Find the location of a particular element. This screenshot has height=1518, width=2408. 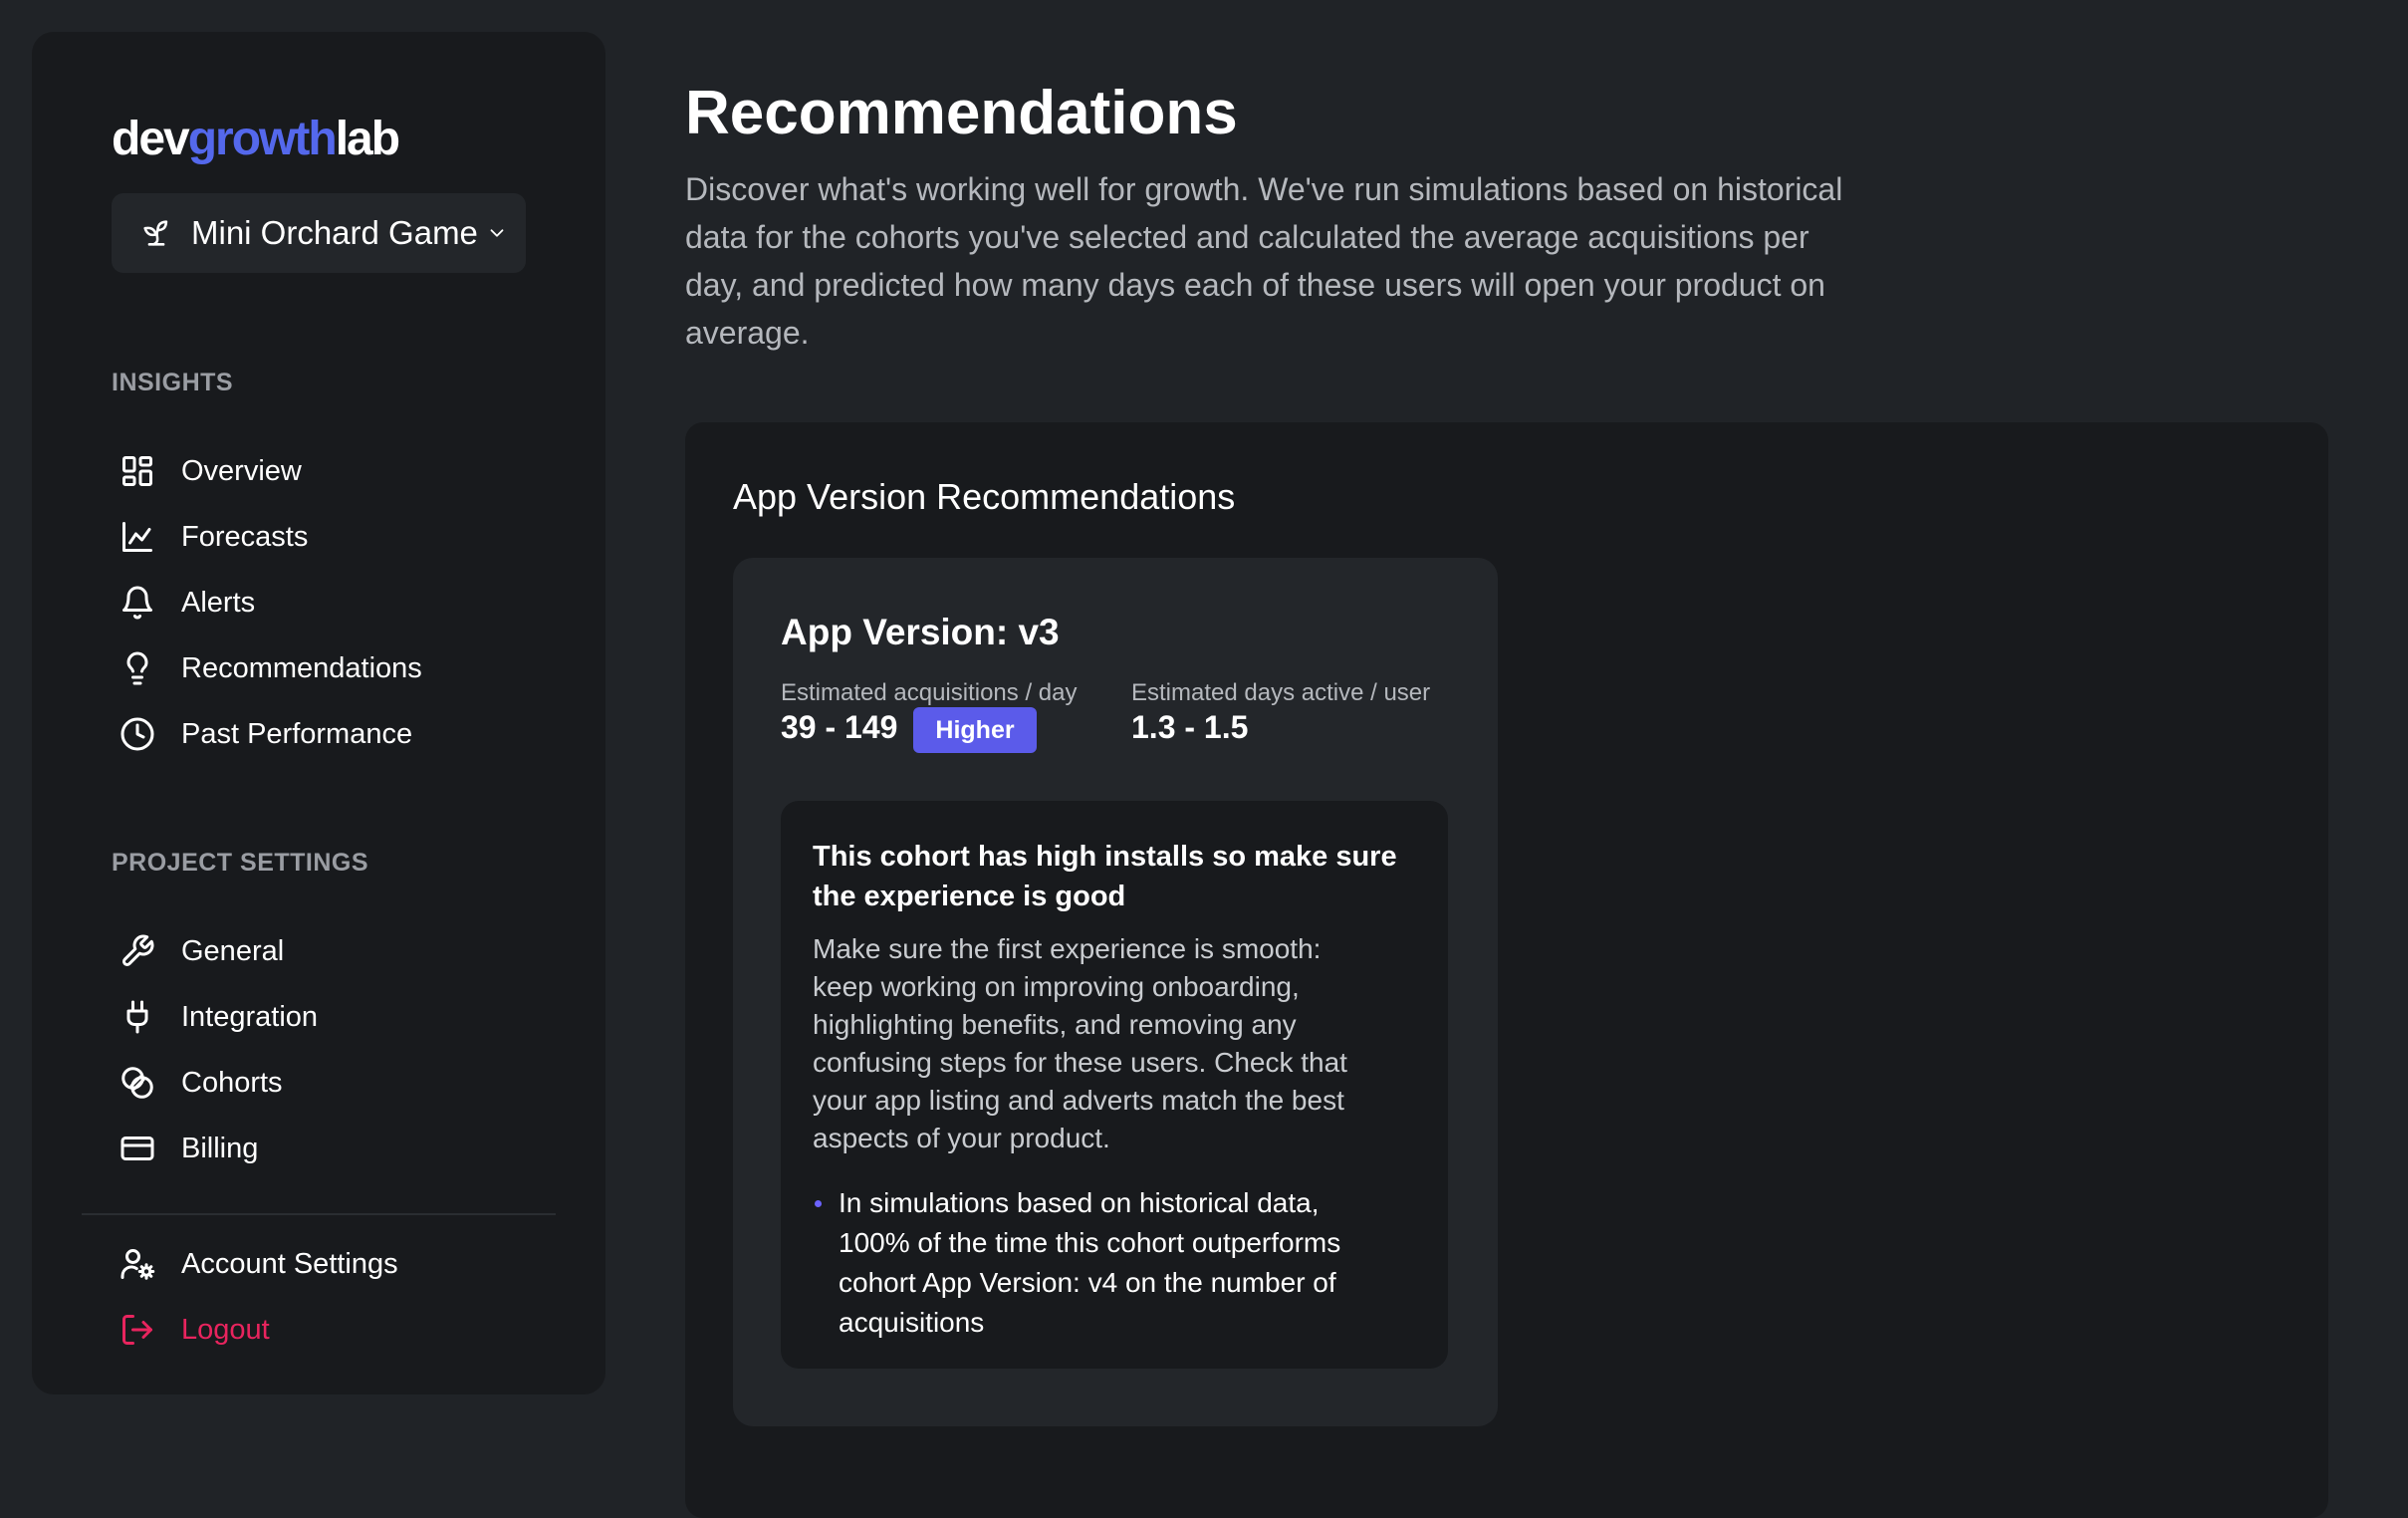

sidebar-item-general: General is located at coordinates (202, 951).